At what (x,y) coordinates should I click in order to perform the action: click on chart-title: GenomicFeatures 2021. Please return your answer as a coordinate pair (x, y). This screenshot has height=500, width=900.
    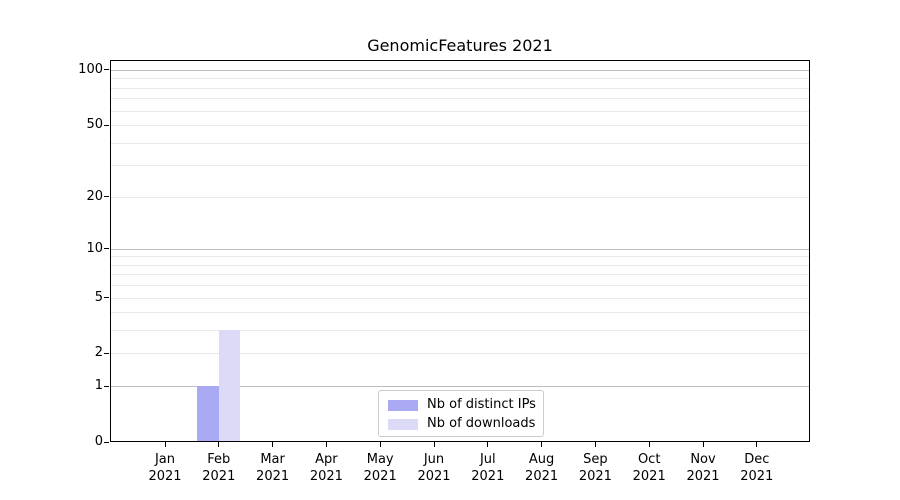
    Looking at the image, I should click on (460, 45).